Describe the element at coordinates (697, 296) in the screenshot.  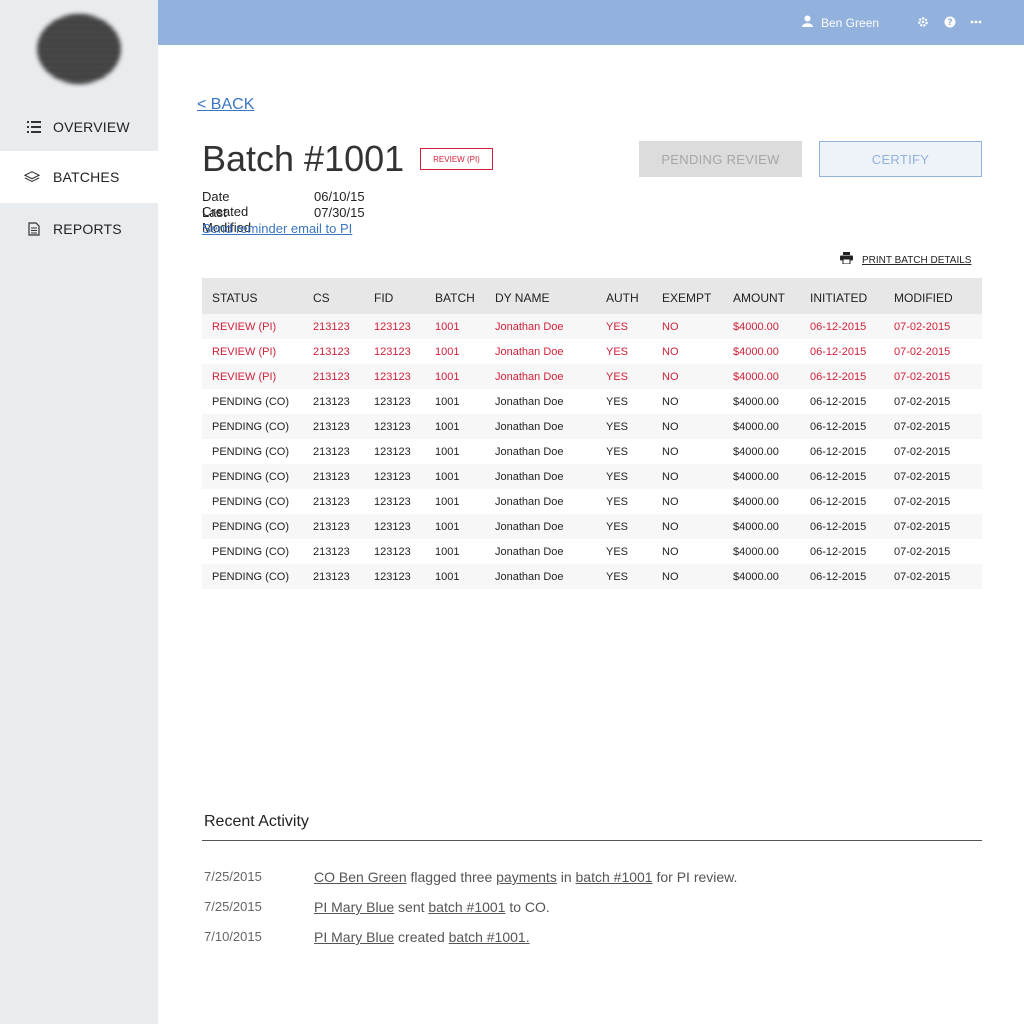
I see `column-header: EXEMPT` at that location.